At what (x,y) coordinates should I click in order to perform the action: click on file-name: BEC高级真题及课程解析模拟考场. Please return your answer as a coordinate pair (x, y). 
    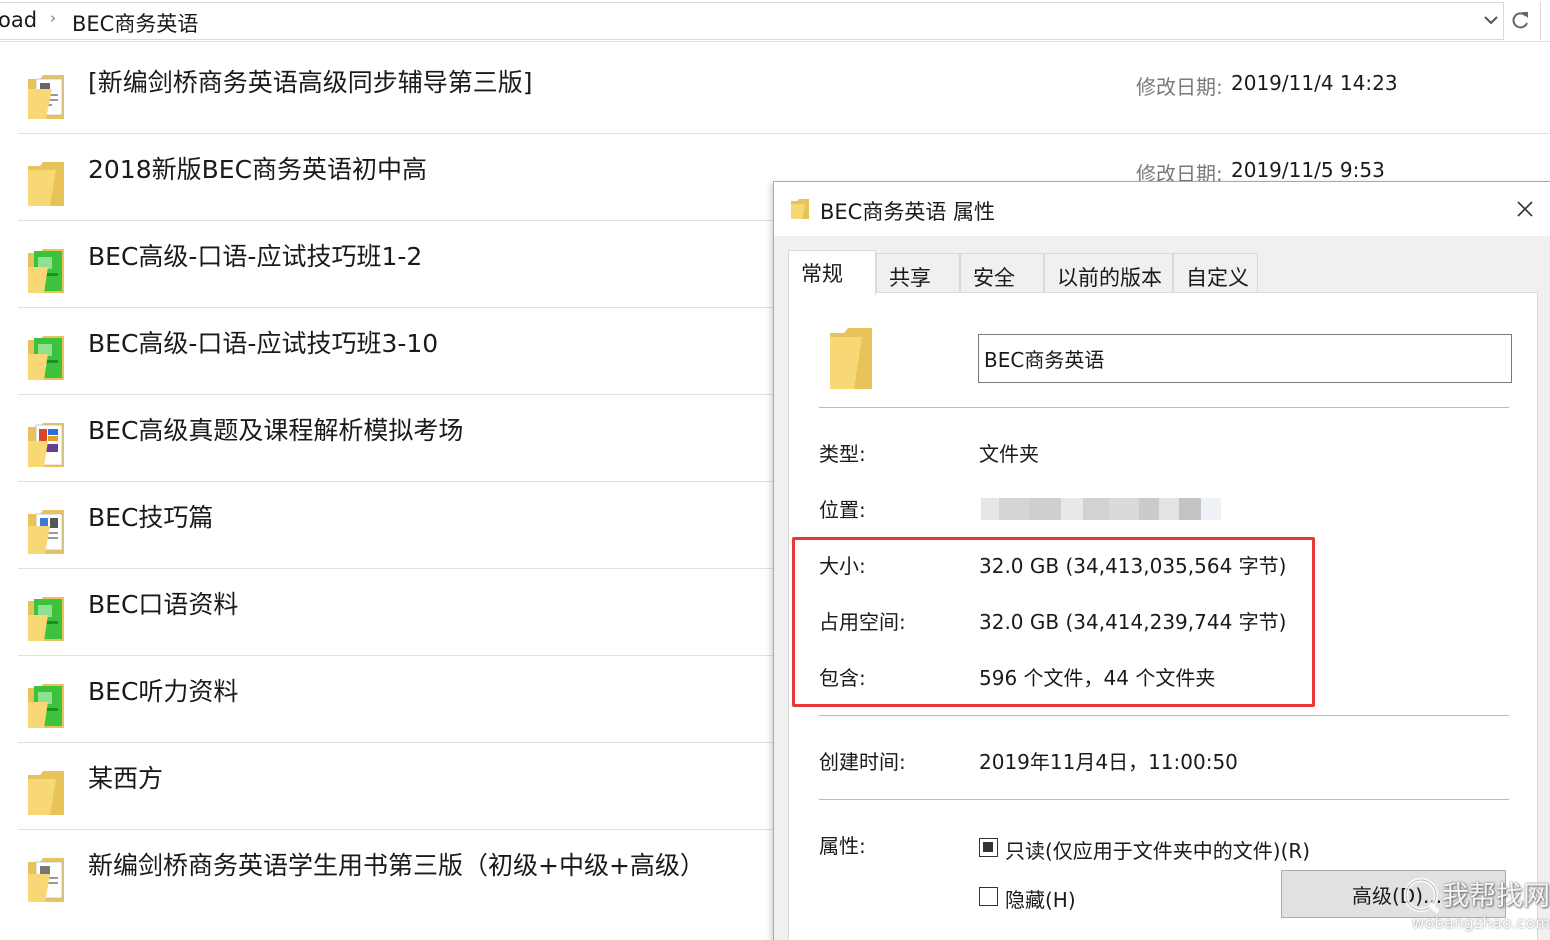
    Looking at the image, I should click on (275, 429).